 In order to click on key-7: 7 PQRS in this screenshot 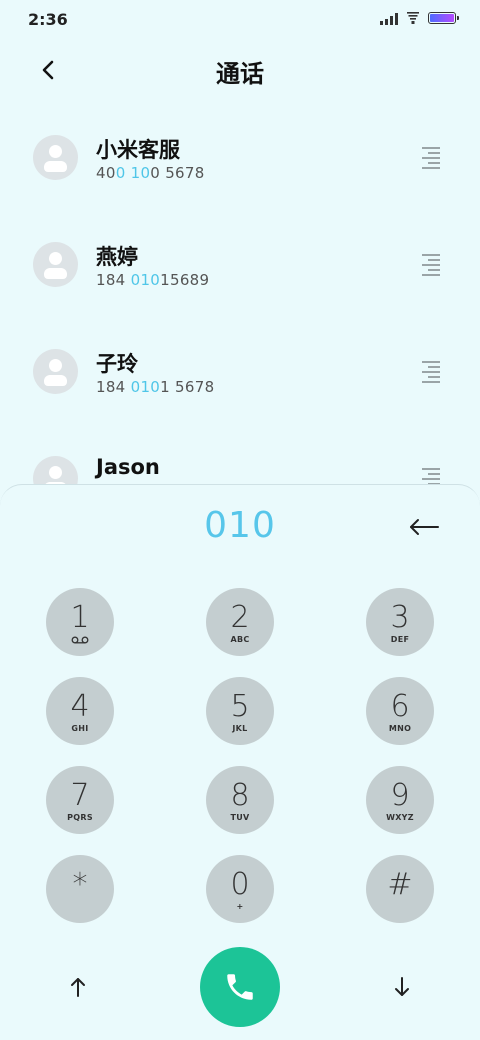, I will do `click(80, 800)`.